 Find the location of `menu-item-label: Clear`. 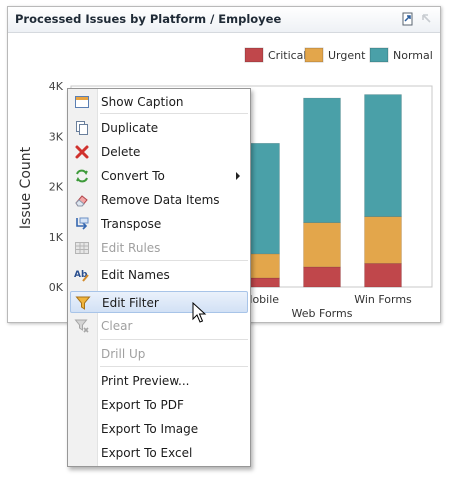

menu-item-label: Clear is located at coordinates (117, 326).